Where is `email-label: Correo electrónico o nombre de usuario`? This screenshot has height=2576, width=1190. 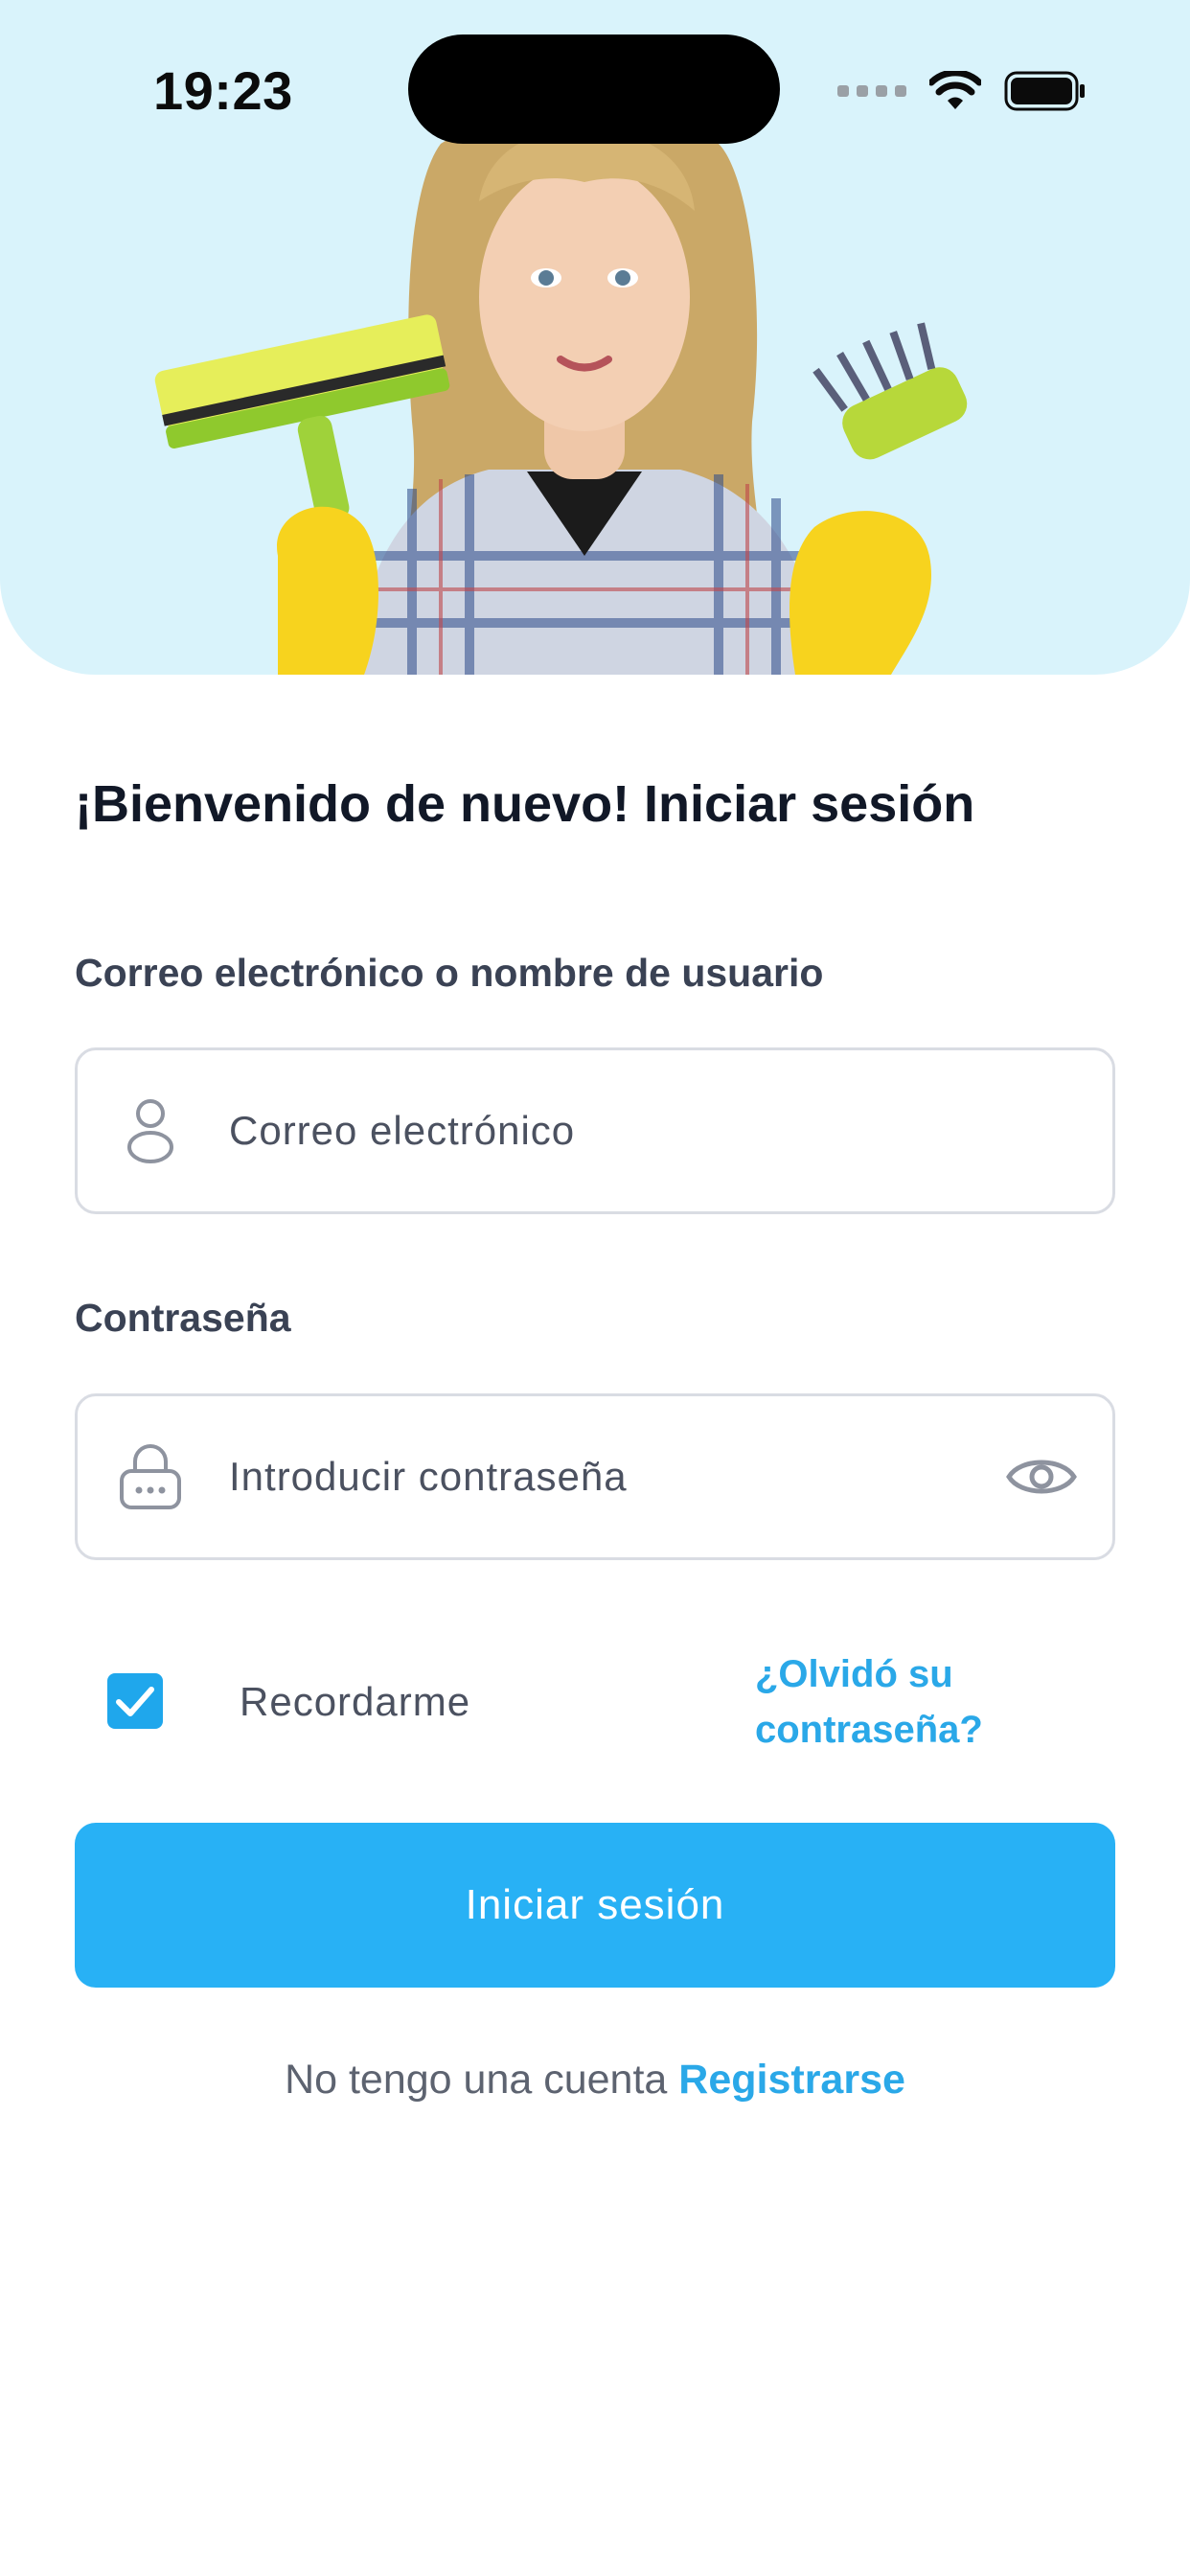
email-label: Correo electrónico o nombre de usuario is located at coordinates (450, 973).